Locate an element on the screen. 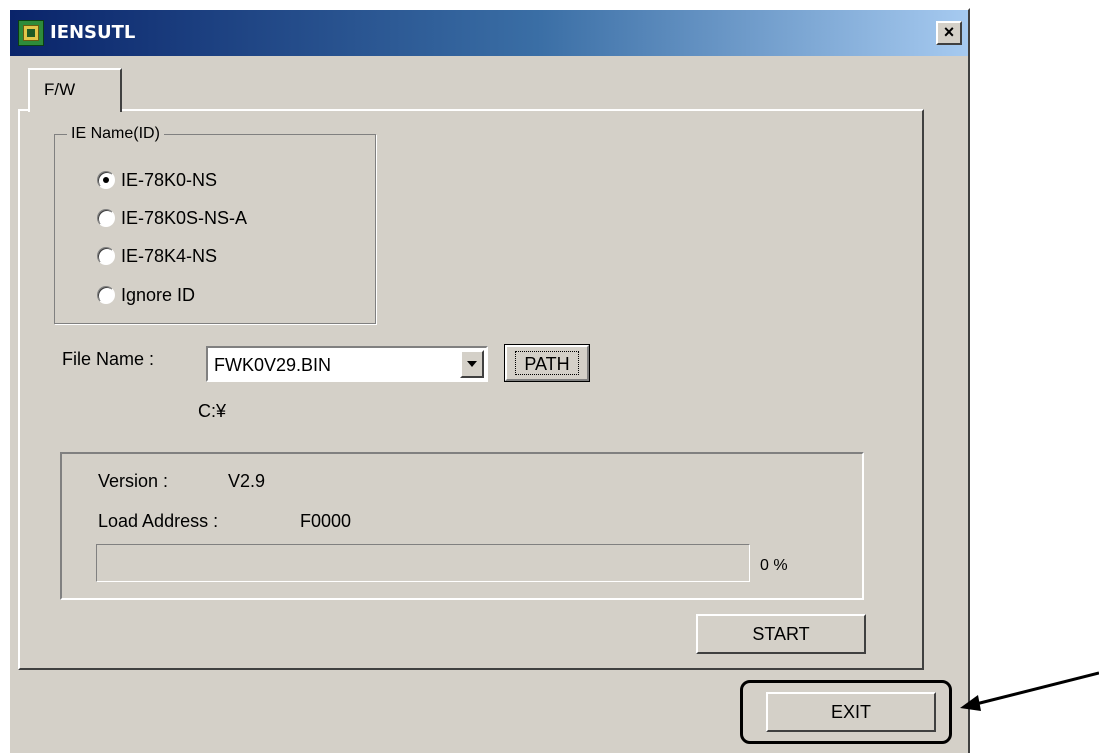 This screenshot has width=1099, height=753. version-label: Version : is located at coordinates (133, 481).